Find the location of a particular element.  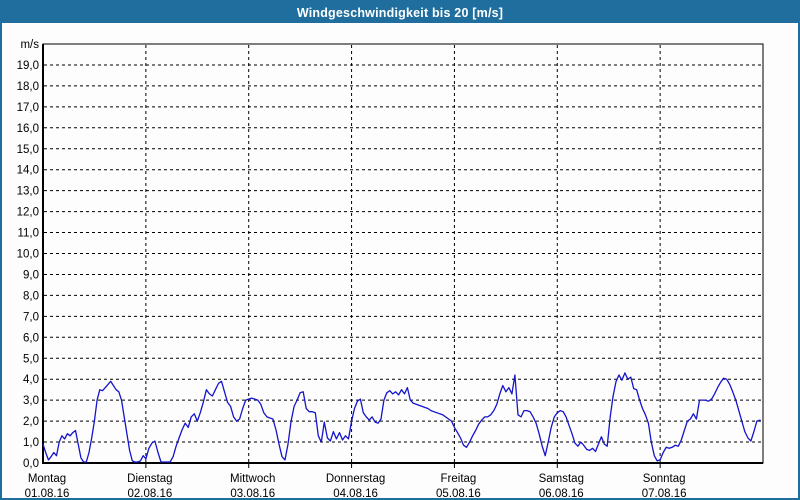

y-tick-label: 3,0 is located at coordinates (31, 401).